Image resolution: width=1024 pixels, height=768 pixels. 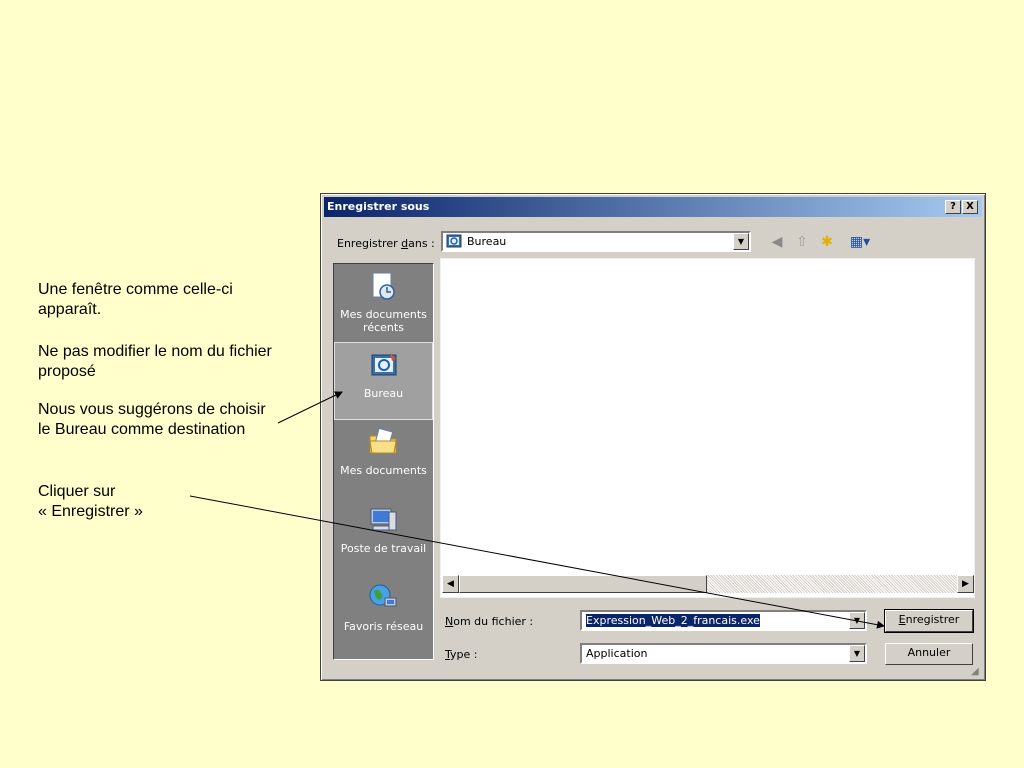 I want to click on note-window-appears: Une fenêtre comme celle-ci apparaît., so click(x=135, y=299).